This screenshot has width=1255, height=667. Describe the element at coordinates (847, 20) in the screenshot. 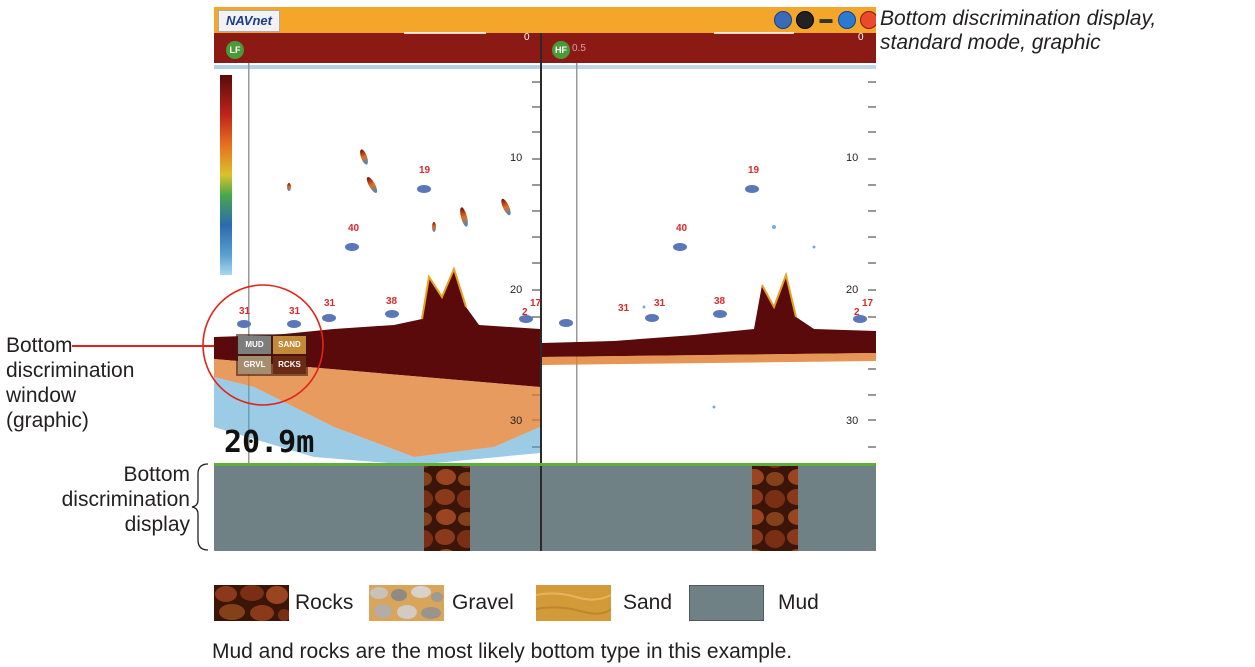

I see `globe-icon` at that location.